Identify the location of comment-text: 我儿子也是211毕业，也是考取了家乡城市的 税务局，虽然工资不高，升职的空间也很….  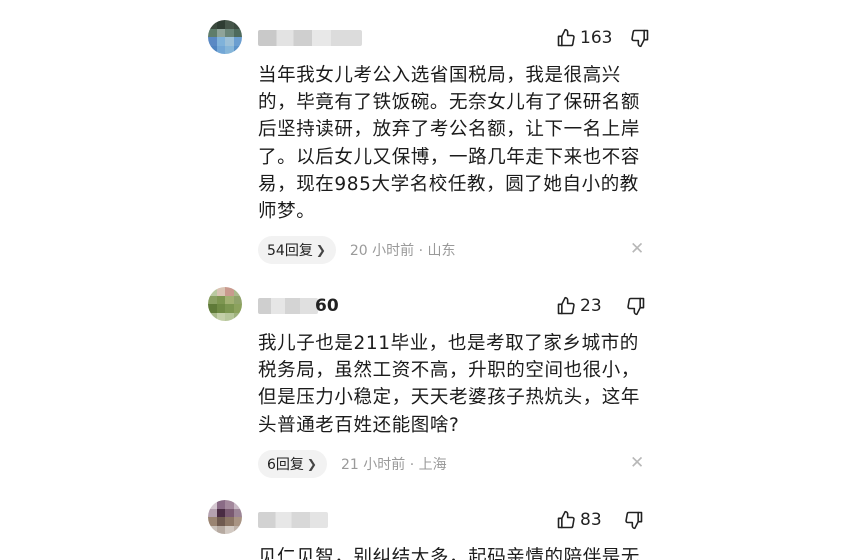
(449, 384).